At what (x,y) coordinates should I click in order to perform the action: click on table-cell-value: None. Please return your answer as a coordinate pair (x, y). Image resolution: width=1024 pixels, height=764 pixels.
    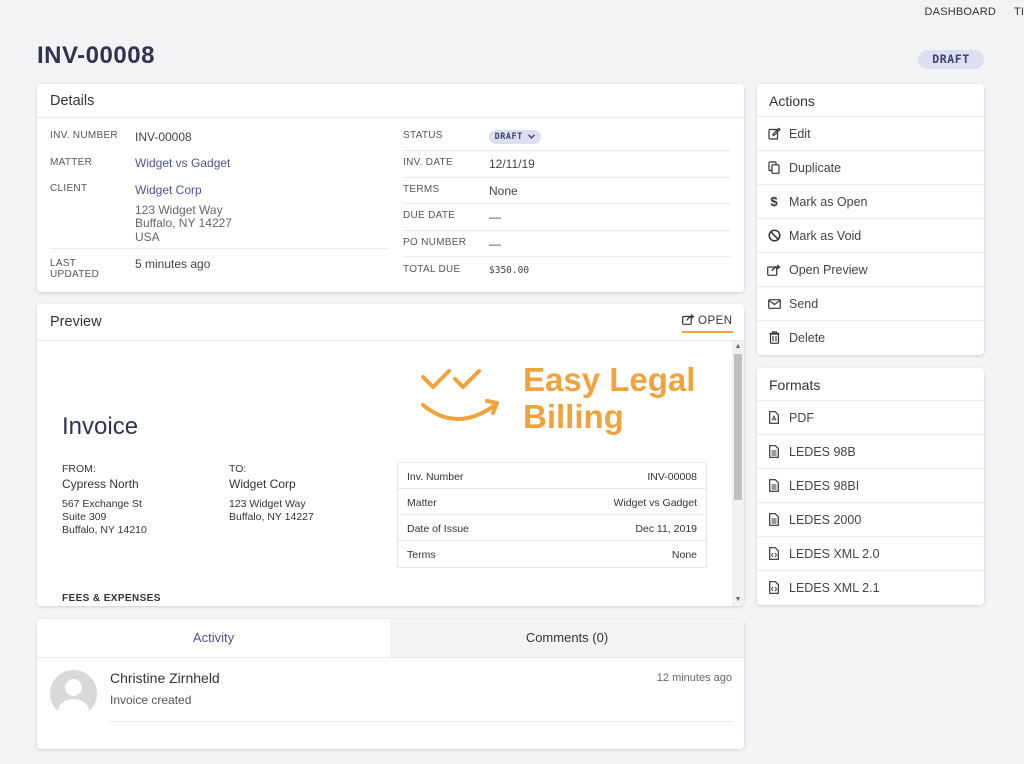
    Looking at the image, I should click on (684, 555).